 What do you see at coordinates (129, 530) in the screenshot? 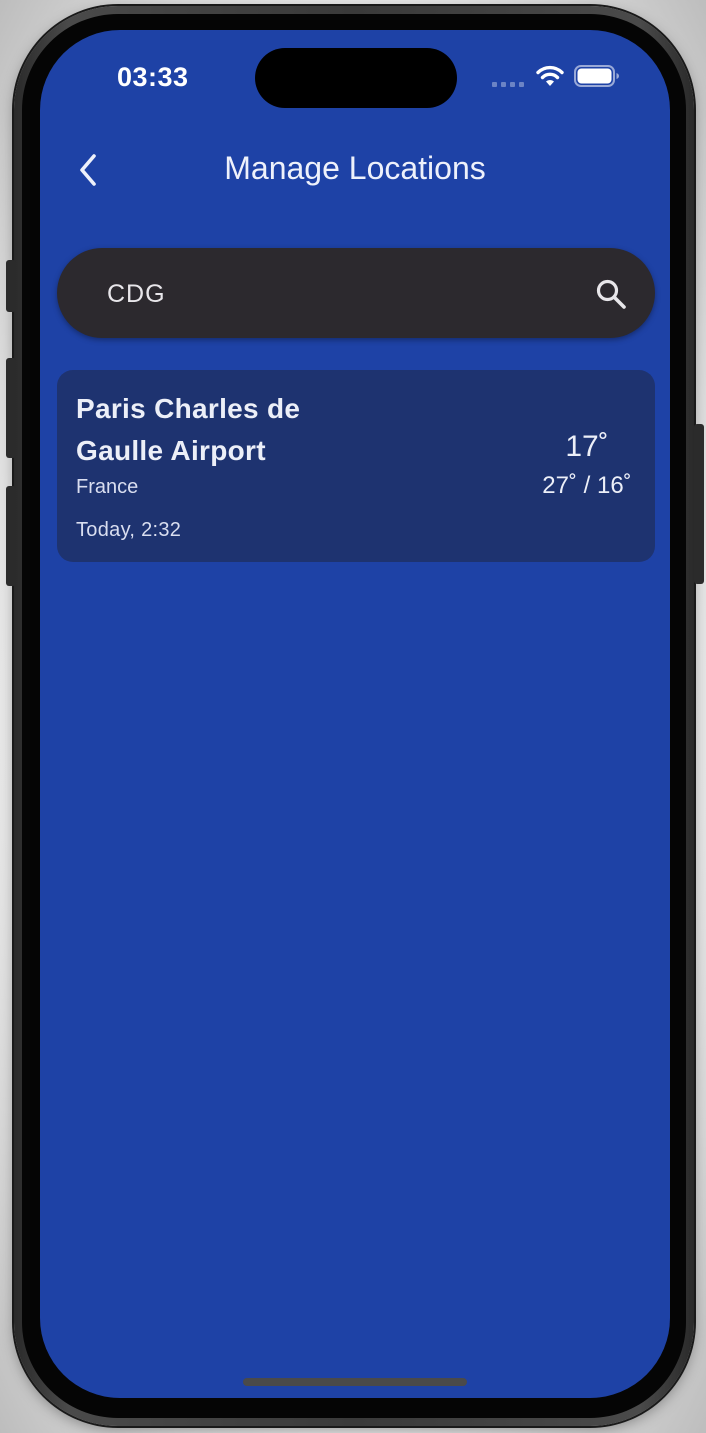
I see `location-local-time: Today, 2:32` at bounding box center [129, 530].